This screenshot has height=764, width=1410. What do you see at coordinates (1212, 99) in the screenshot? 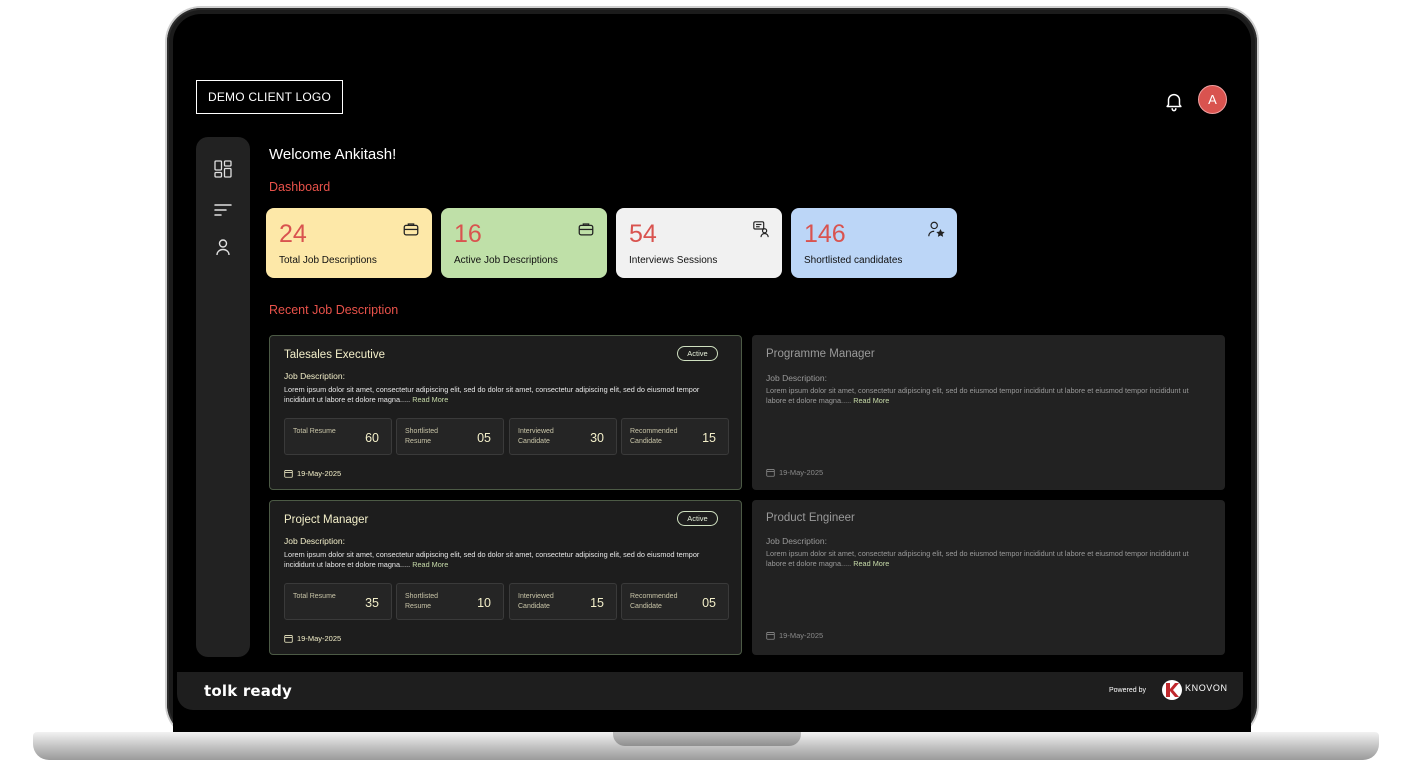
I see `user-avatar: A` at bounding box center [1212, 99].